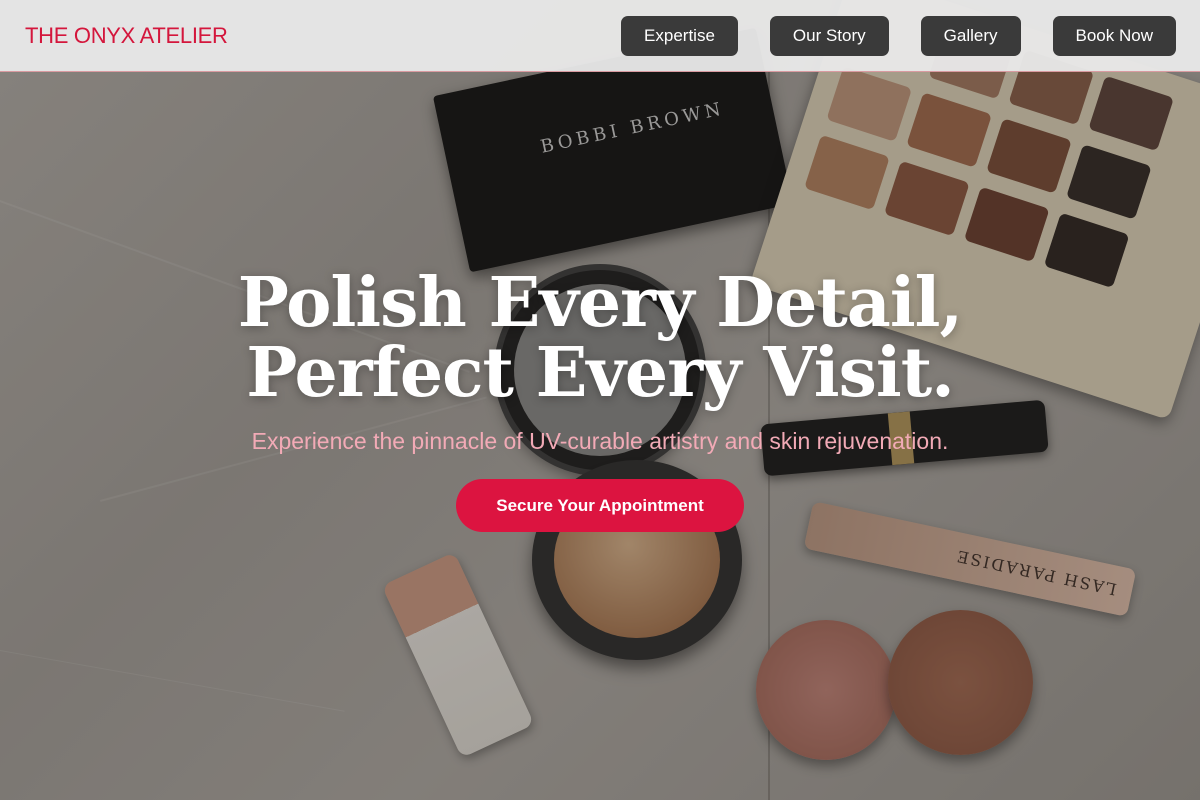 This screenshot has width=1200, height=800. I want to click on nav-gallery-button: Gallery, so click(970, 35).